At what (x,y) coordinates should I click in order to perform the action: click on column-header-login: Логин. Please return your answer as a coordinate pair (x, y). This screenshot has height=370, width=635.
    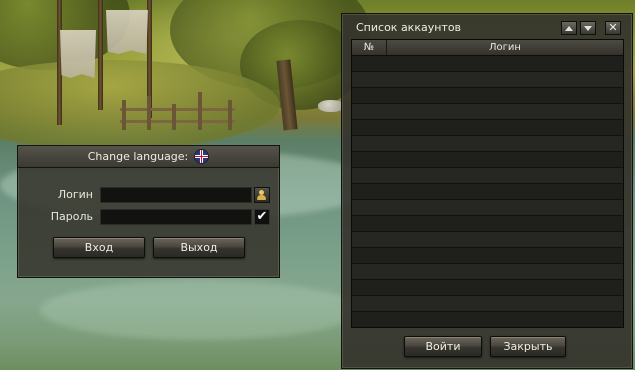
    Looking at the image, I should click on (505, 47).